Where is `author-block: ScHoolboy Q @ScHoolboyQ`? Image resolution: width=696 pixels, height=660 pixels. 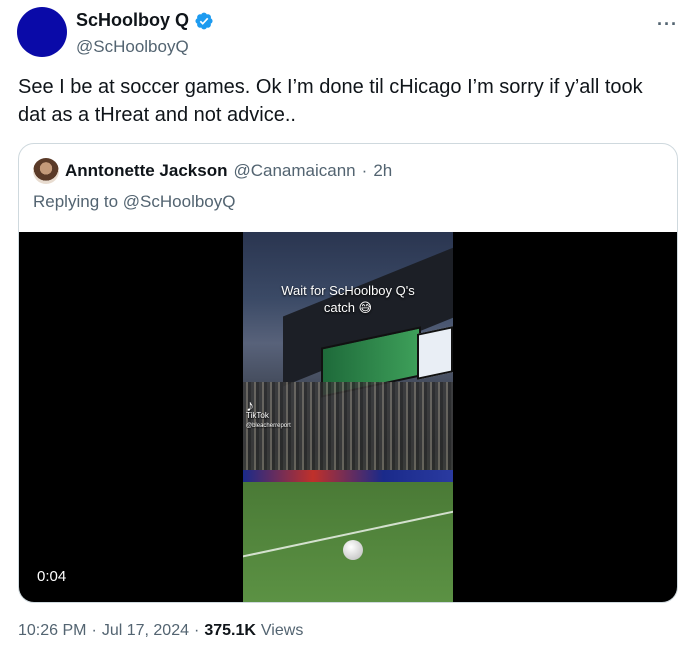 author-block: ScHoolboy Q @ScHoolboyQ is located at coordinates (145, 33).